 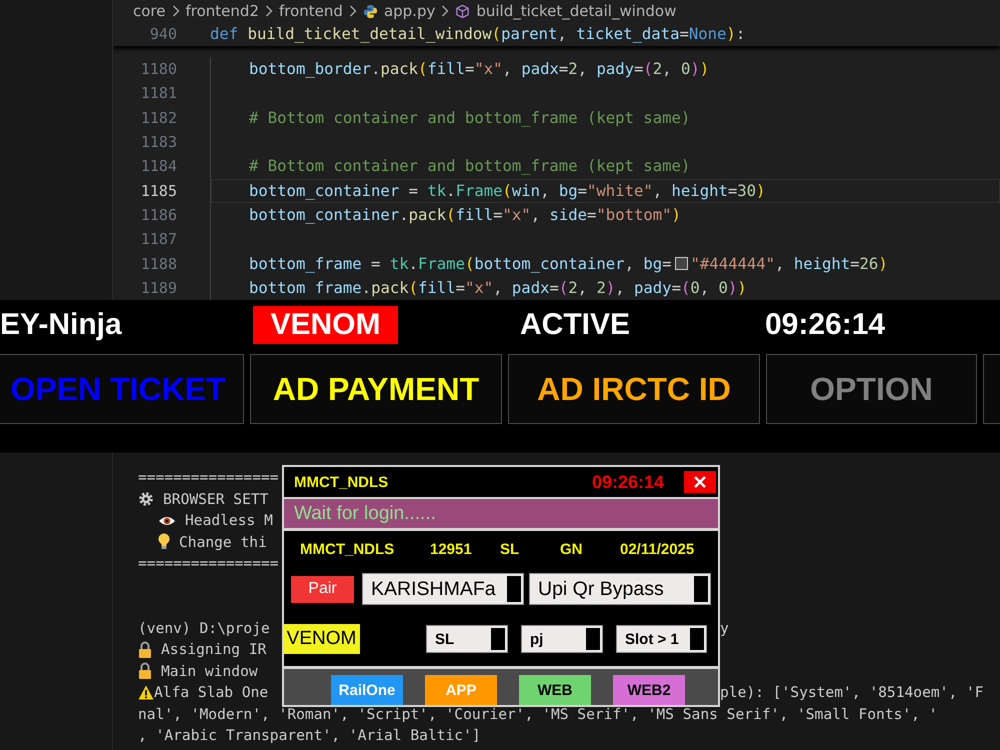 What do you see at coordinates (507, 191) in the screenshot?
I see `code-line: bottom_container = tk.Frame(win, bg="white", height=30)` at bounding box center [507, 191].